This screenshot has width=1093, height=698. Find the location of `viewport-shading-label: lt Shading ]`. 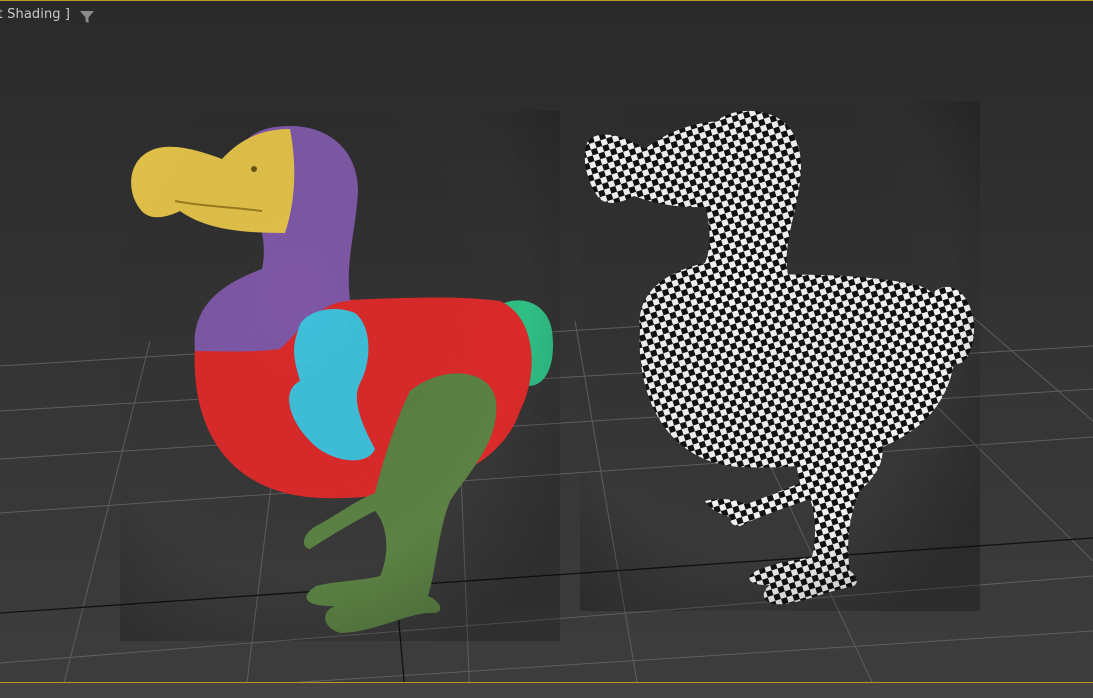

viewport-shading-label: lt Shading ] is located at coordinates (35, 14).